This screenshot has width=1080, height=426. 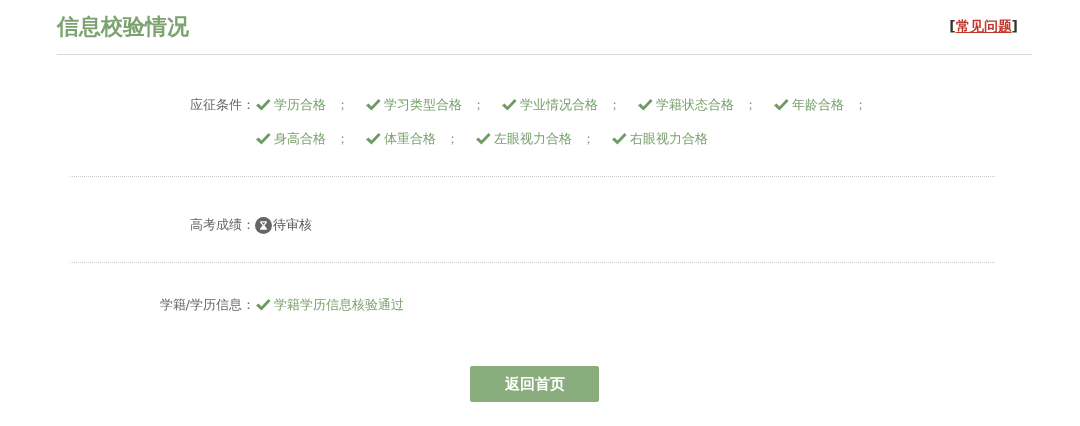 What do you see at coordinates (339, 305) in the screenshot?
I see `status-text: 学籍学历信息核验通过` at bounding box center [339, 305].